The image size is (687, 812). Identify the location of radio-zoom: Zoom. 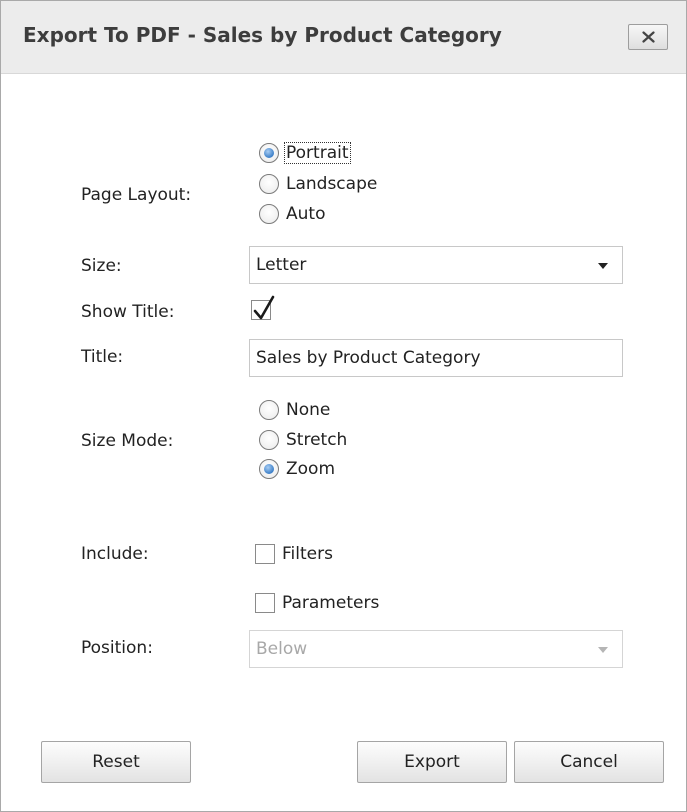
(297, 469).